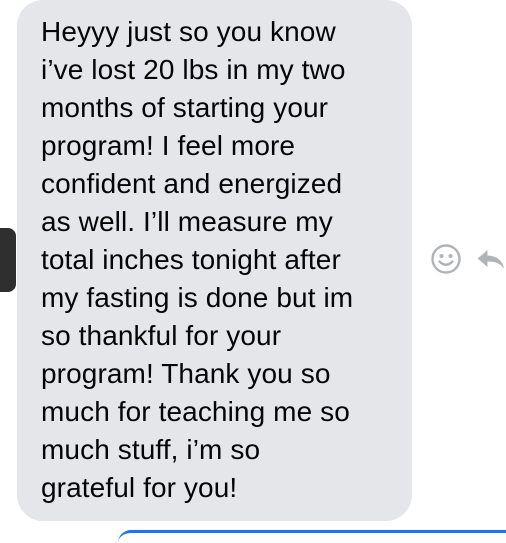 The image size is (506, 543). I want to click on reply-icon, so click(490, 259).